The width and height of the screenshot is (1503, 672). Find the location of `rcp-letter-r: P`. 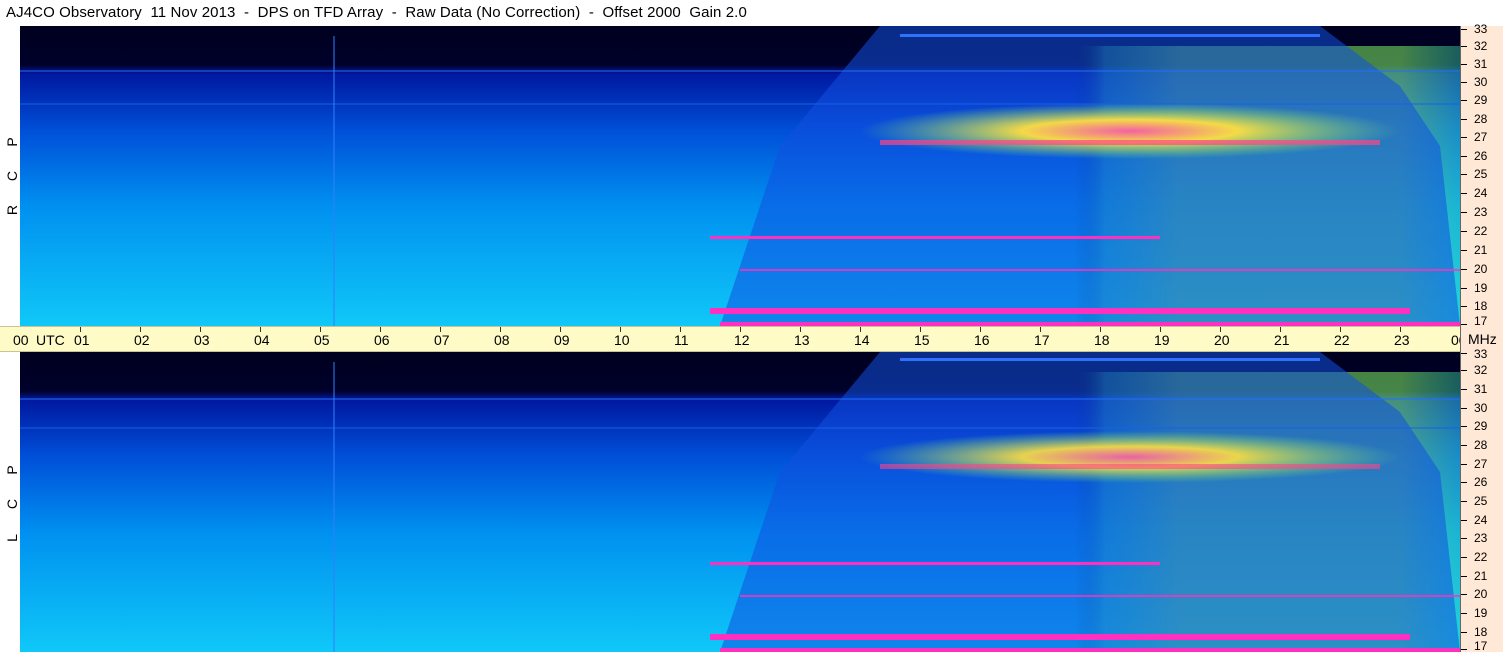

rcp-letter-r: P is located at coordinates (12, 142).